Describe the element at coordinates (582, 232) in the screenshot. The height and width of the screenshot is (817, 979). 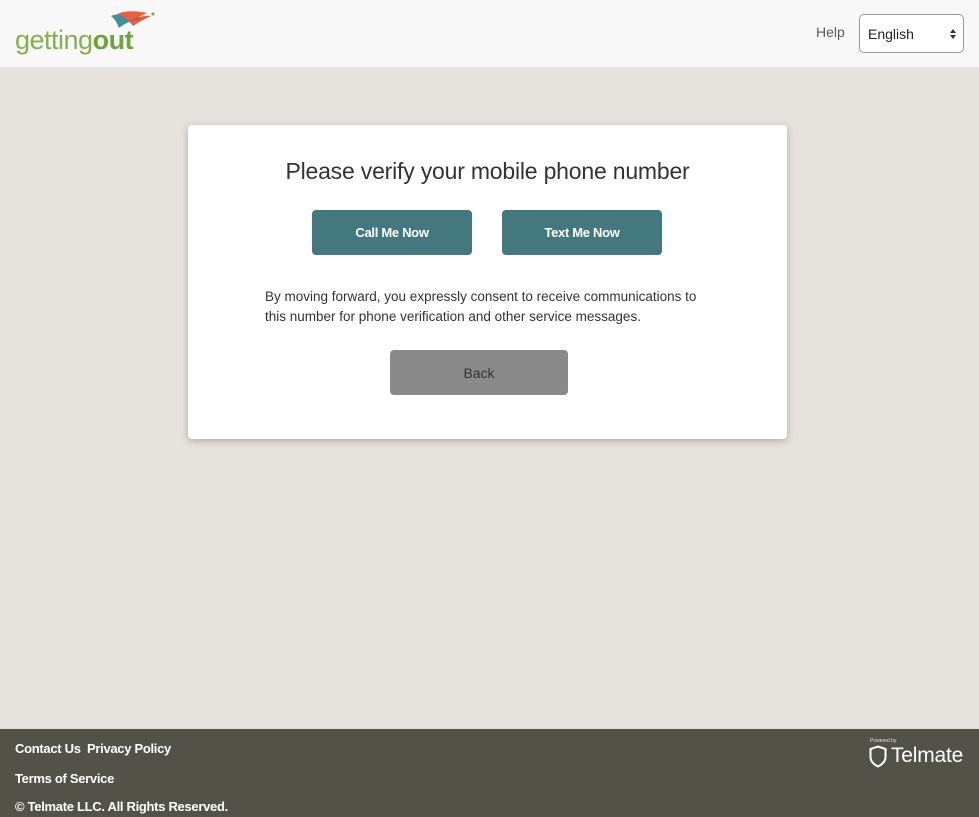
I see `text-me-now-button: Text Me Now` at that location.